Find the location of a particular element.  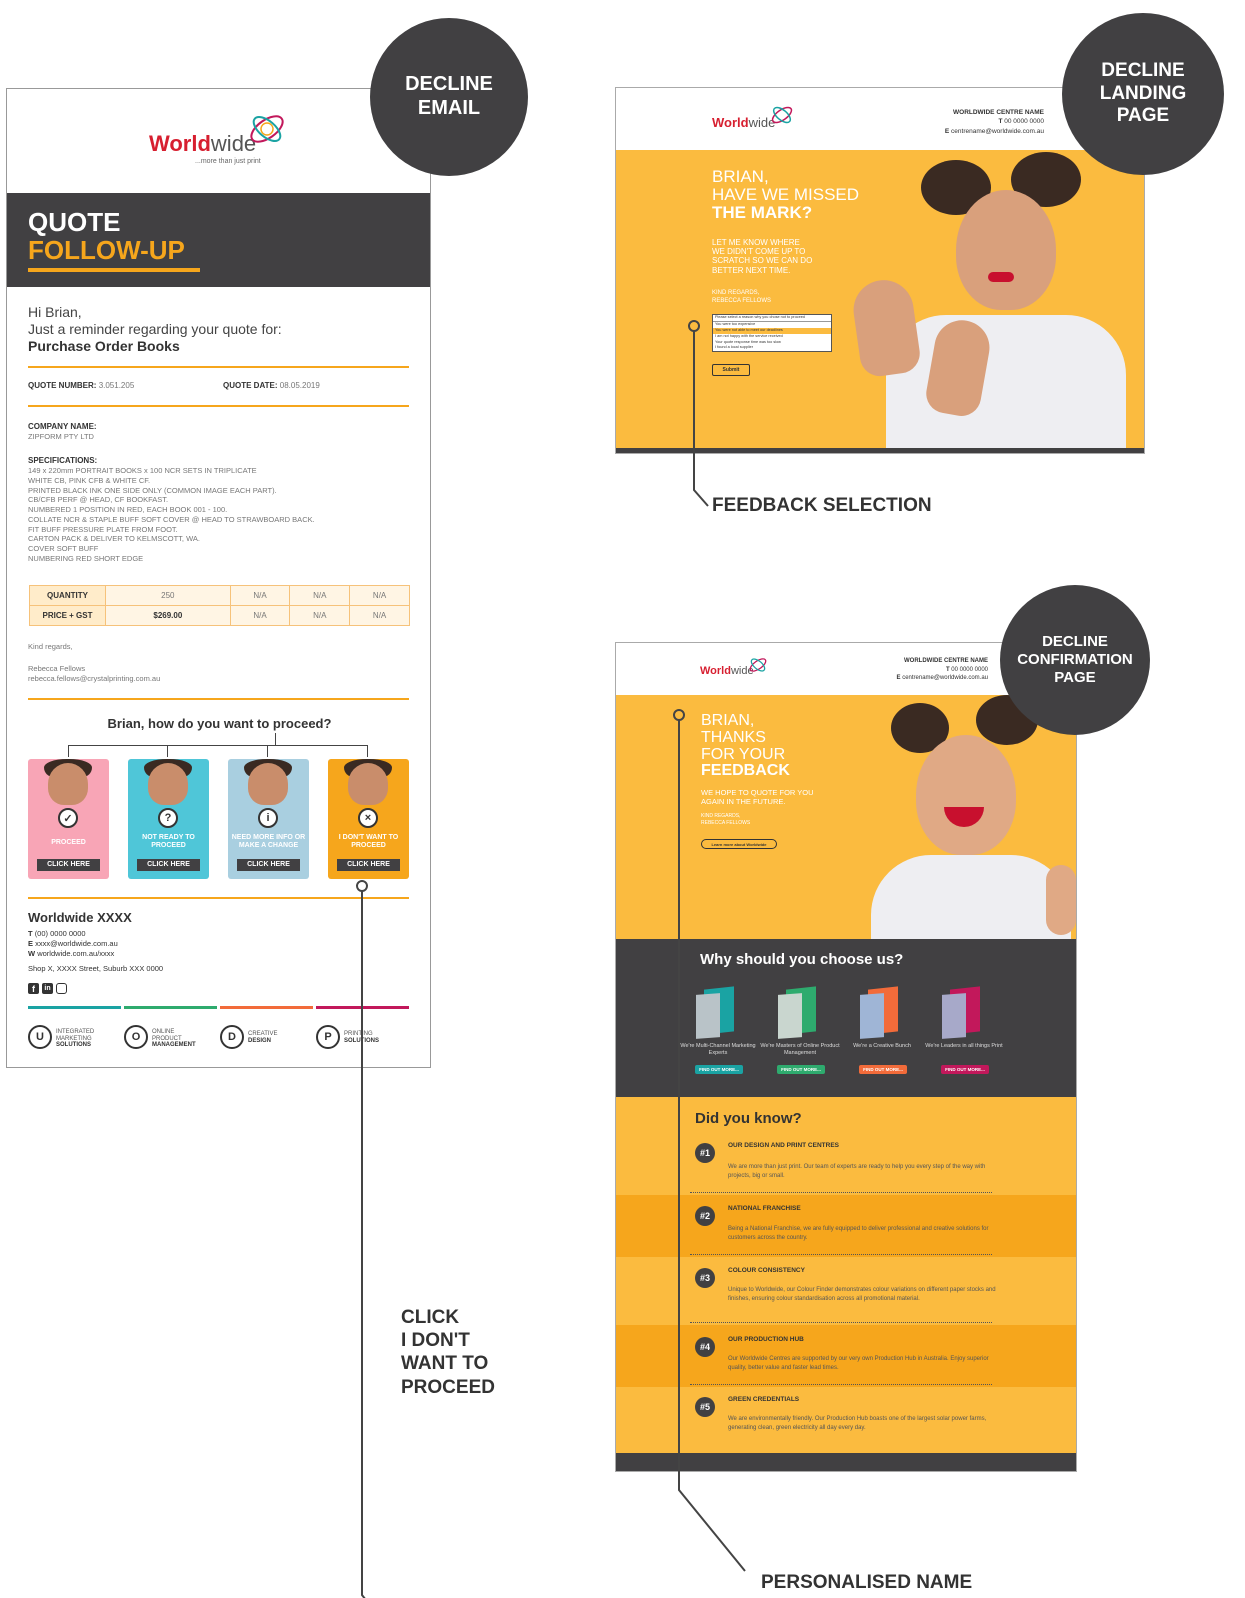

personalised-name-callout: PERSONALISED NAME is located at coordinates (867, 1582).